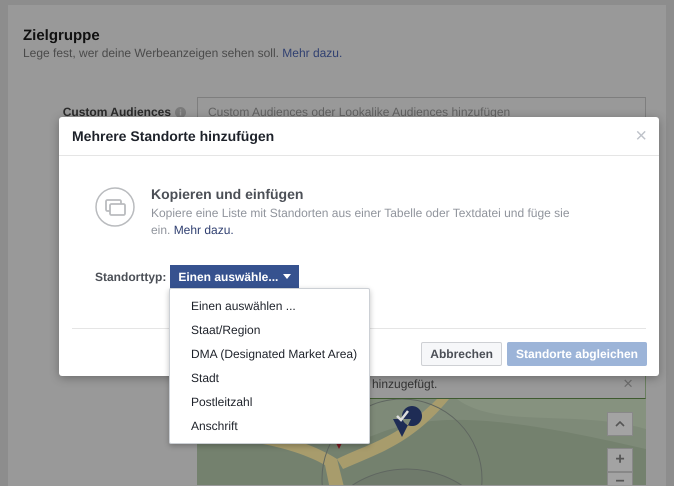 This screenshot has width=674, height=486. What do you see at coordinates (620, 424) in the screenshot?
I see `caret-up-icon` at bounding box center [620, 424].